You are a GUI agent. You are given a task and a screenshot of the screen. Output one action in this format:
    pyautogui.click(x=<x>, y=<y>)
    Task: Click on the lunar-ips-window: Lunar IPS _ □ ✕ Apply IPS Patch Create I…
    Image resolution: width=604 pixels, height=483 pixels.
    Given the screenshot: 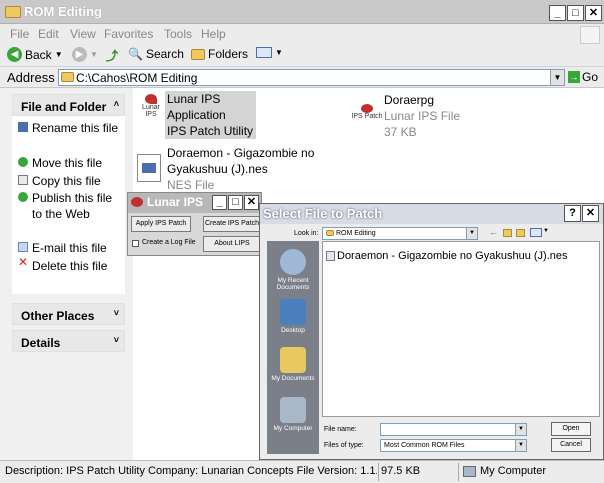 What is the action you would take?
    pyautogui.click(x=194, y=224)
    